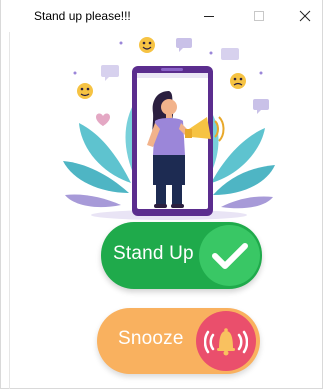 The image size is (323, 389). I want to click on close-button, so click(302, 16).